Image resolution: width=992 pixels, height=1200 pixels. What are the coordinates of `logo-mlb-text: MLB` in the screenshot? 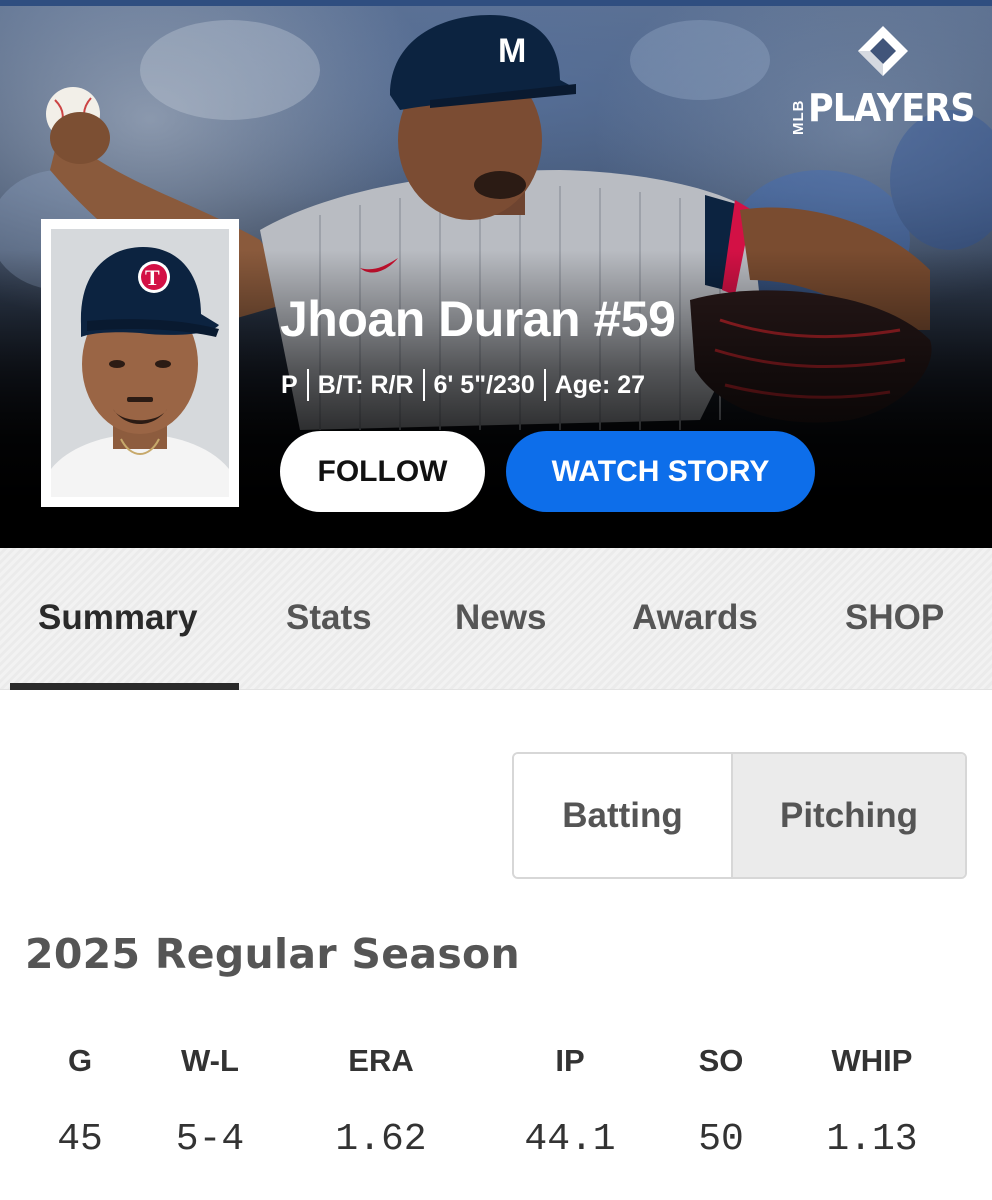 It's located at (798, 117).